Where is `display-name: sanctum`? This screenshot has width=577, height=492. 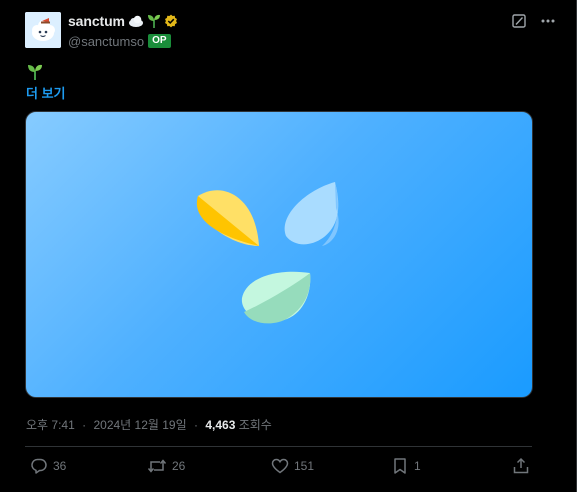 display-name: sanctum is located at coordinates (96, 21).